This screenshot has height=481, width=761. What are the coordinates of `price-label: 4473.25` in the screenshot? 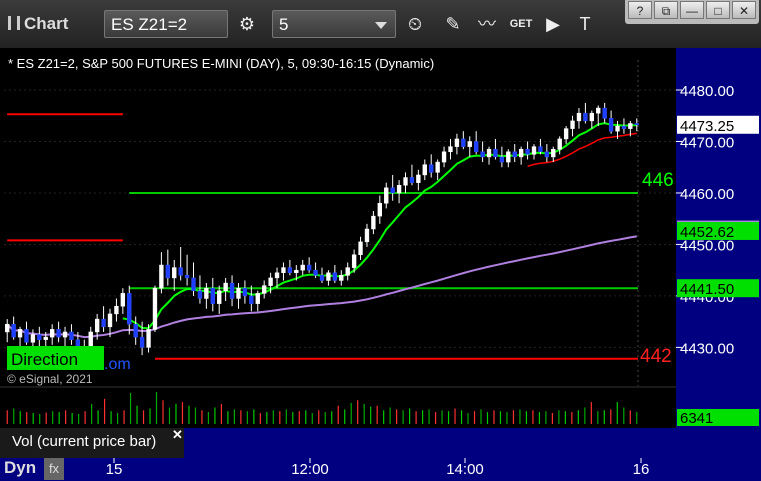 It's located at (707, 126).